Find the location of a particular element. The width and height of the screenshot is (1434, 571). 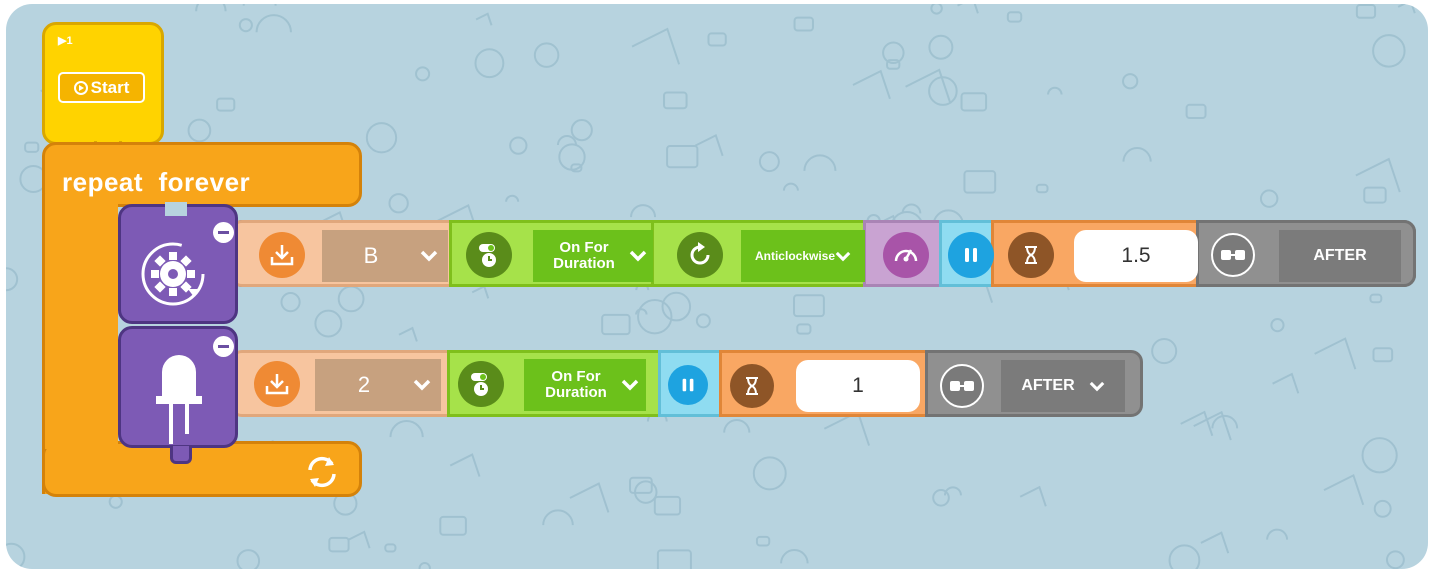

direction-dropdown: Anticlockwise is located at coordinates (803, 256).